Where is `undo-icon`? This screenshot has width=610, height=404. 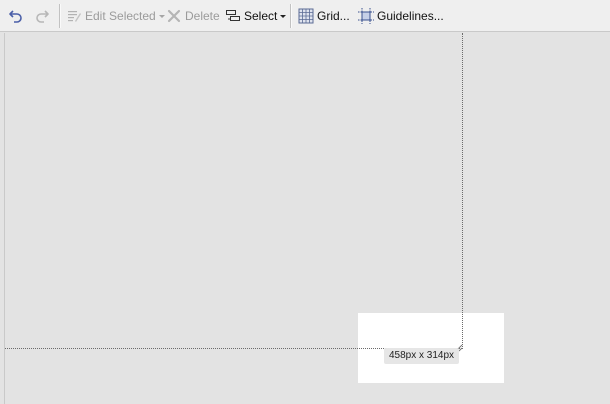 undo-icon is located at coordinates (16, 16).